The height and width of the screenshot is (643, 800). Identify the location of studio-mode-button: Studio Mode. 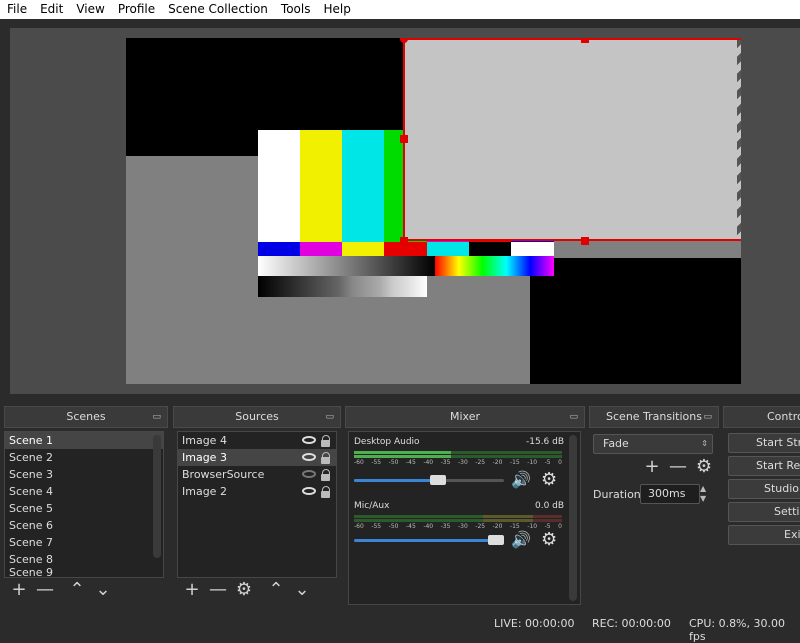
(764, 489).